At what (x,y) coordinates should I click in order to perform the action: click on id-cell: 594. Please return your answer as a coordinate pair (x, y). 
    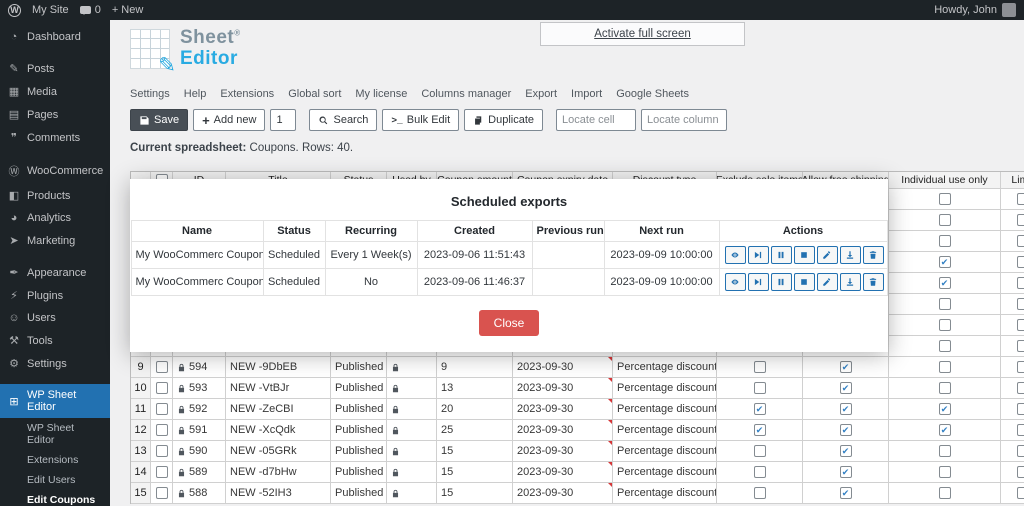
    Looking at the image, I should click on (199, 367).